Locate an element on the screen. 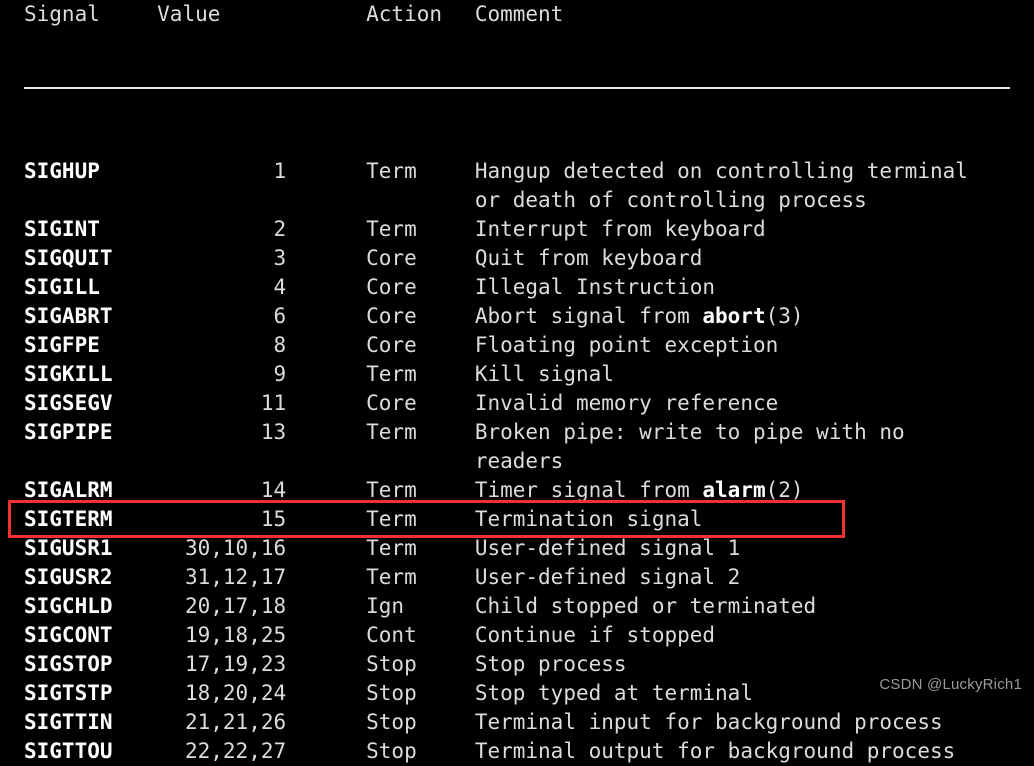 Image resolution: width=1034 pixels, height=766 pixels. signal-value-cell: 22,22,27 is located at coordinates (235, 751).